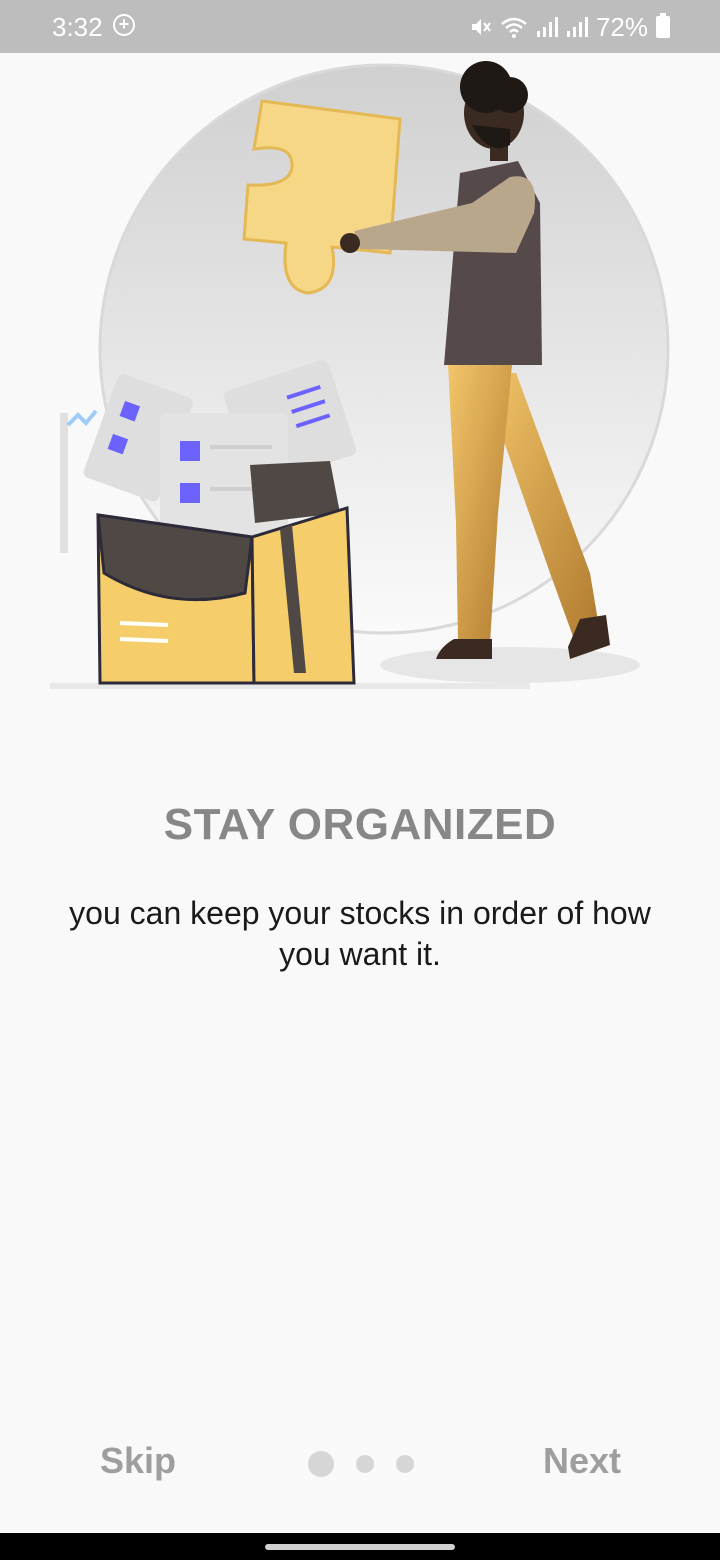  I want to click on ground-shadow, so click(510, 665).